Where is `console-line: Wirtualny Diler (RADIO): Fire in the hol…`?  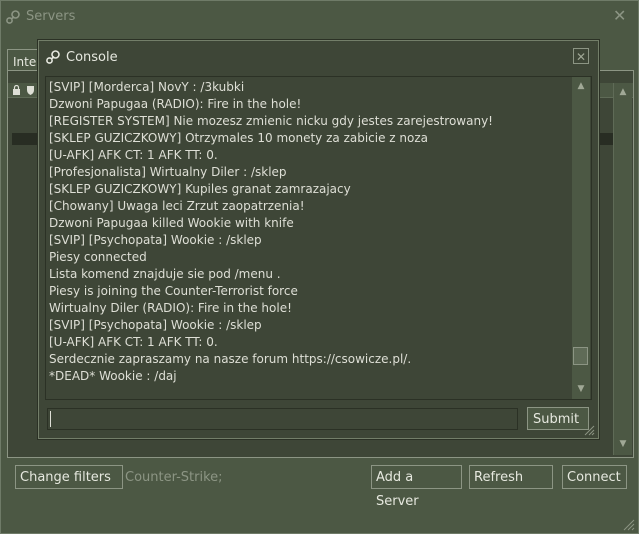
console-line: Wirtualny Diler (RADIO): Fire in the hol… is located at coordinates (170, 308).